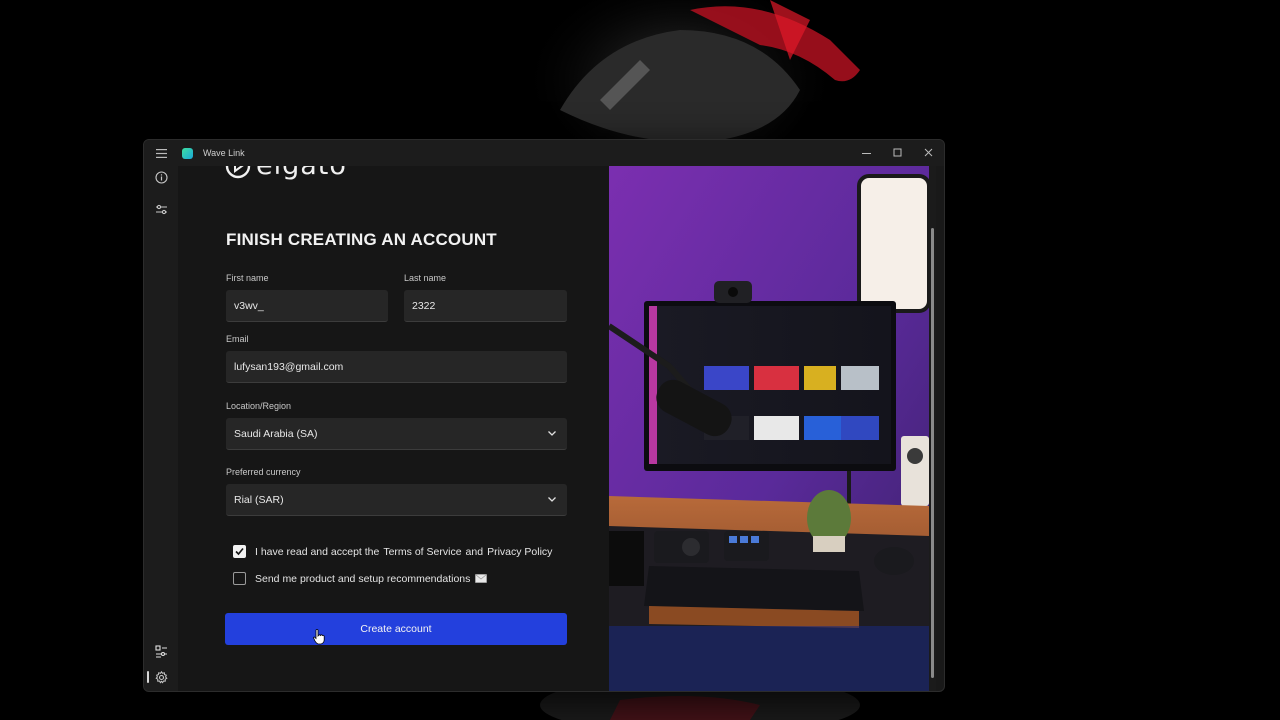 This screenshot has width=1280, height=720. I want to click on sliders-icon, so click(161, 209).